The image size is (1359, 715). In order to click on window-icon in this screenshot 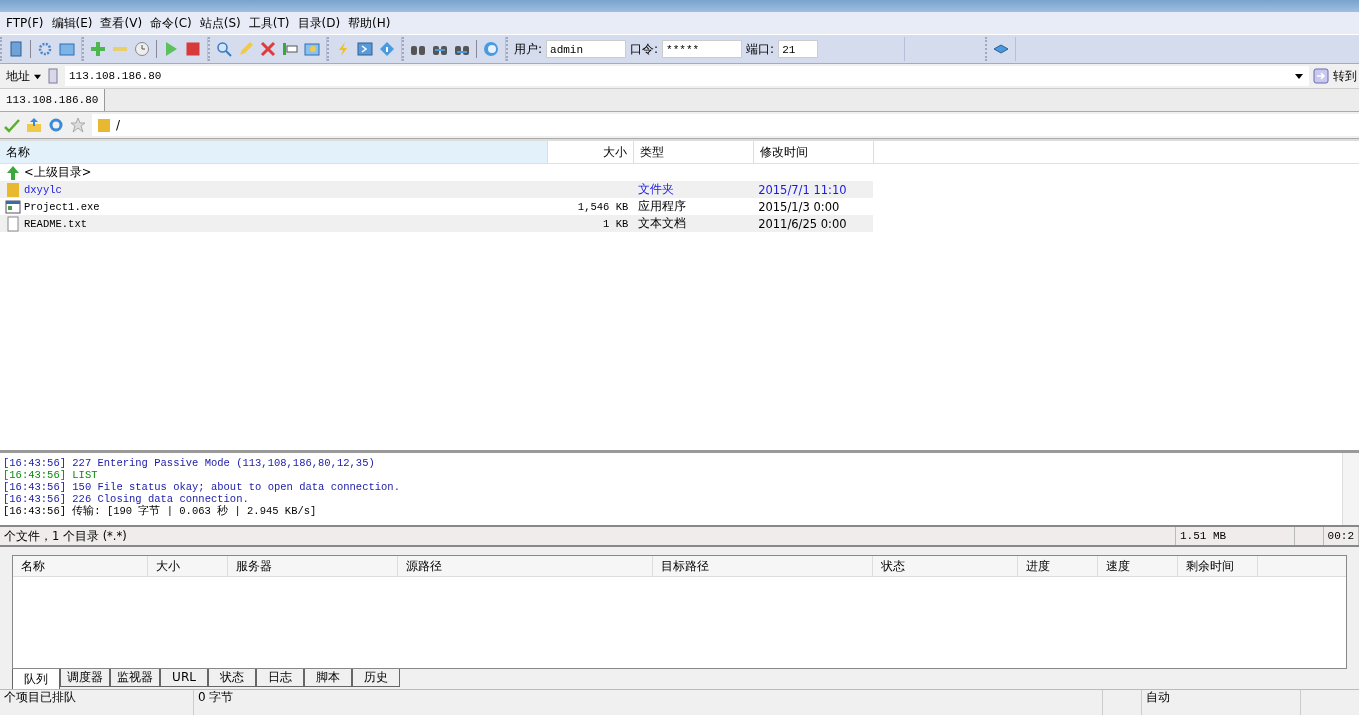, I will do `click(13, 206)`.